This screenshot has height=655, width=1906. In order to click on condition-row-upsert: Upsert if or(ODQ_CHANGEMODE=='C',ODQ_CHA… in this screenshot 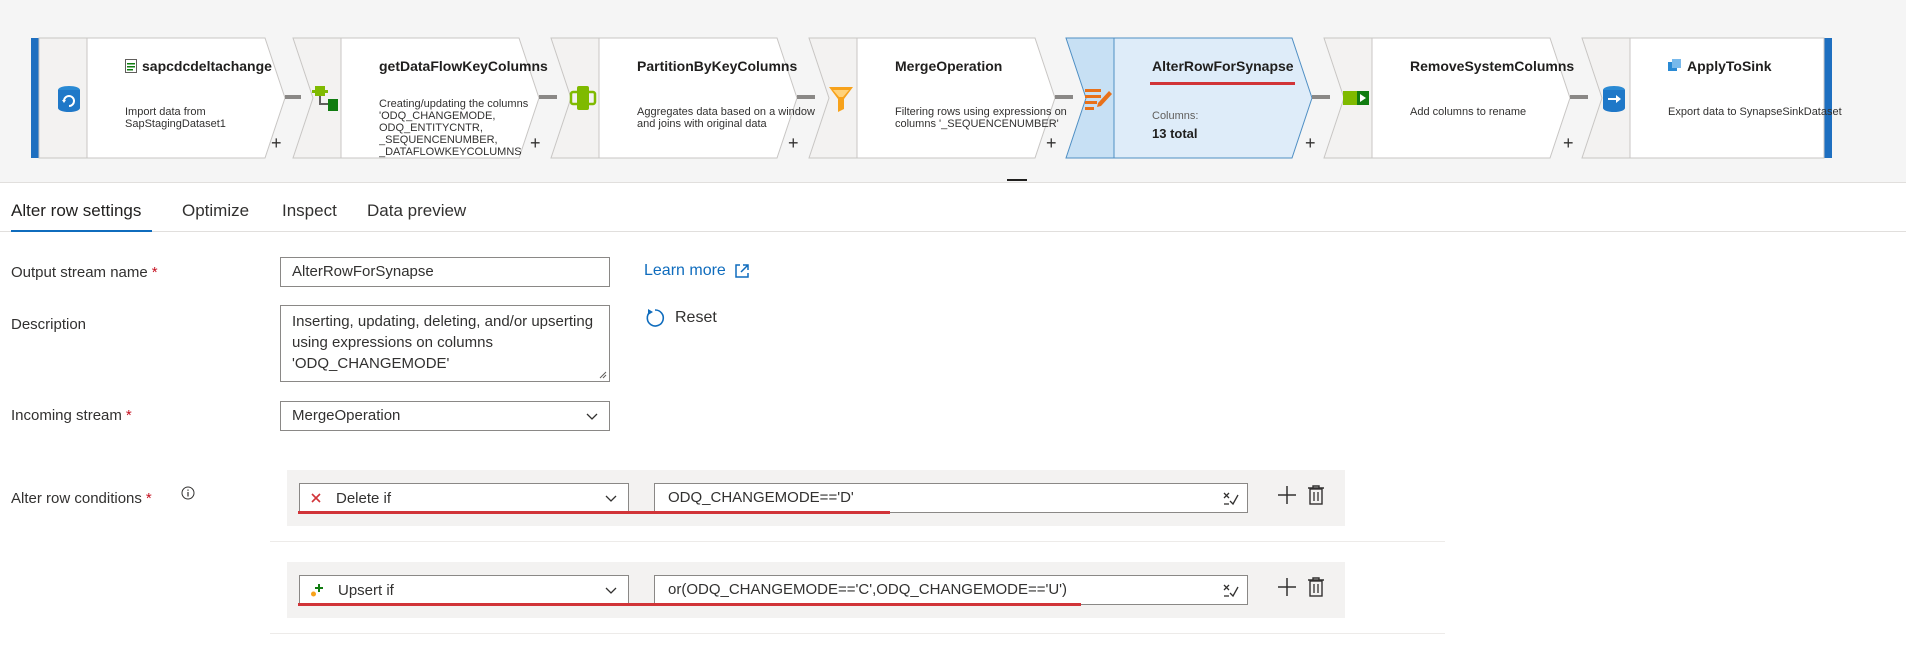, I will do `click(816, 590)`.